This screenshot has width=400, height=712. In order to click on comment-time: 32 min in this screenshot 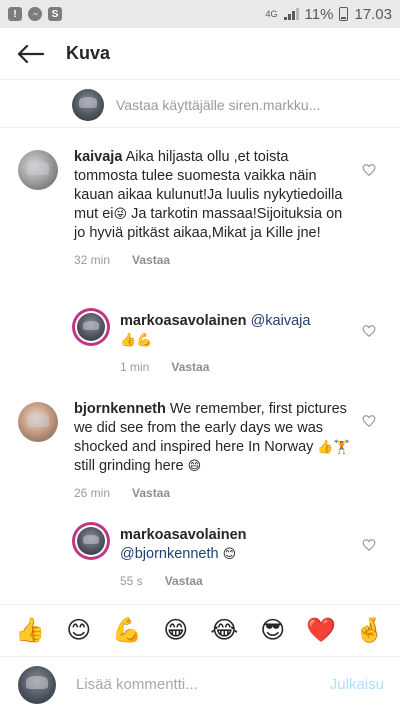, I will do `click(92, 260)`.